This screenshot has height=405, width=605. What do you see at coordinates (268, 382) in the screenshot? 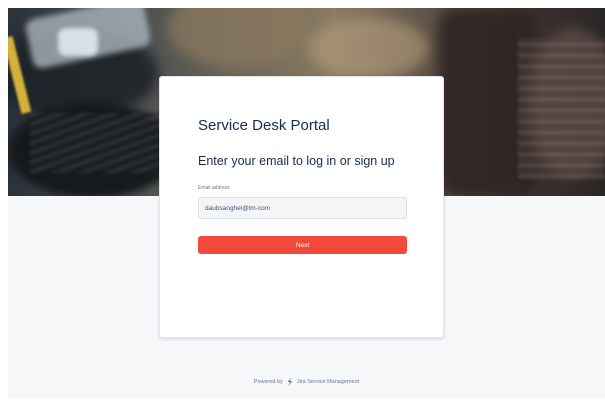
I see `powered-by-text: Powered by` at bounding box center [268, 382].